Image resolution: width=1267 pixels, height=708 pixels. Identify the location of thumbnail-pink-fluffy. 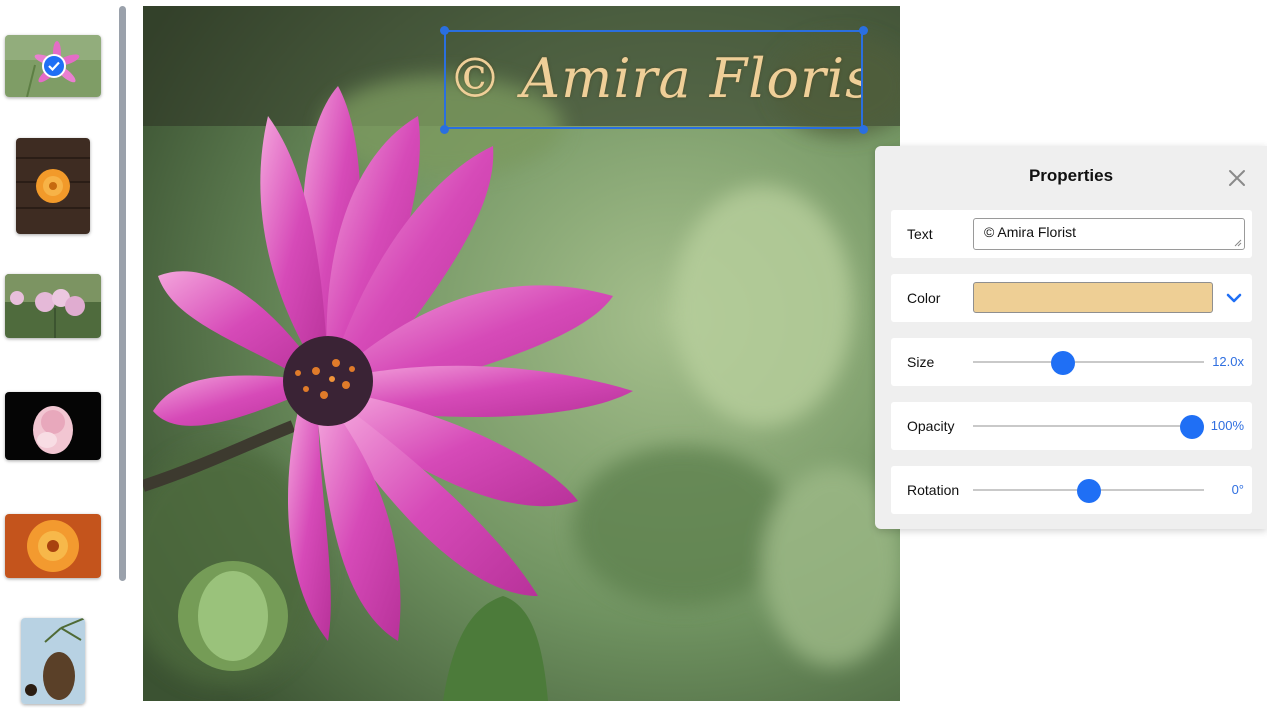
(53, 306).